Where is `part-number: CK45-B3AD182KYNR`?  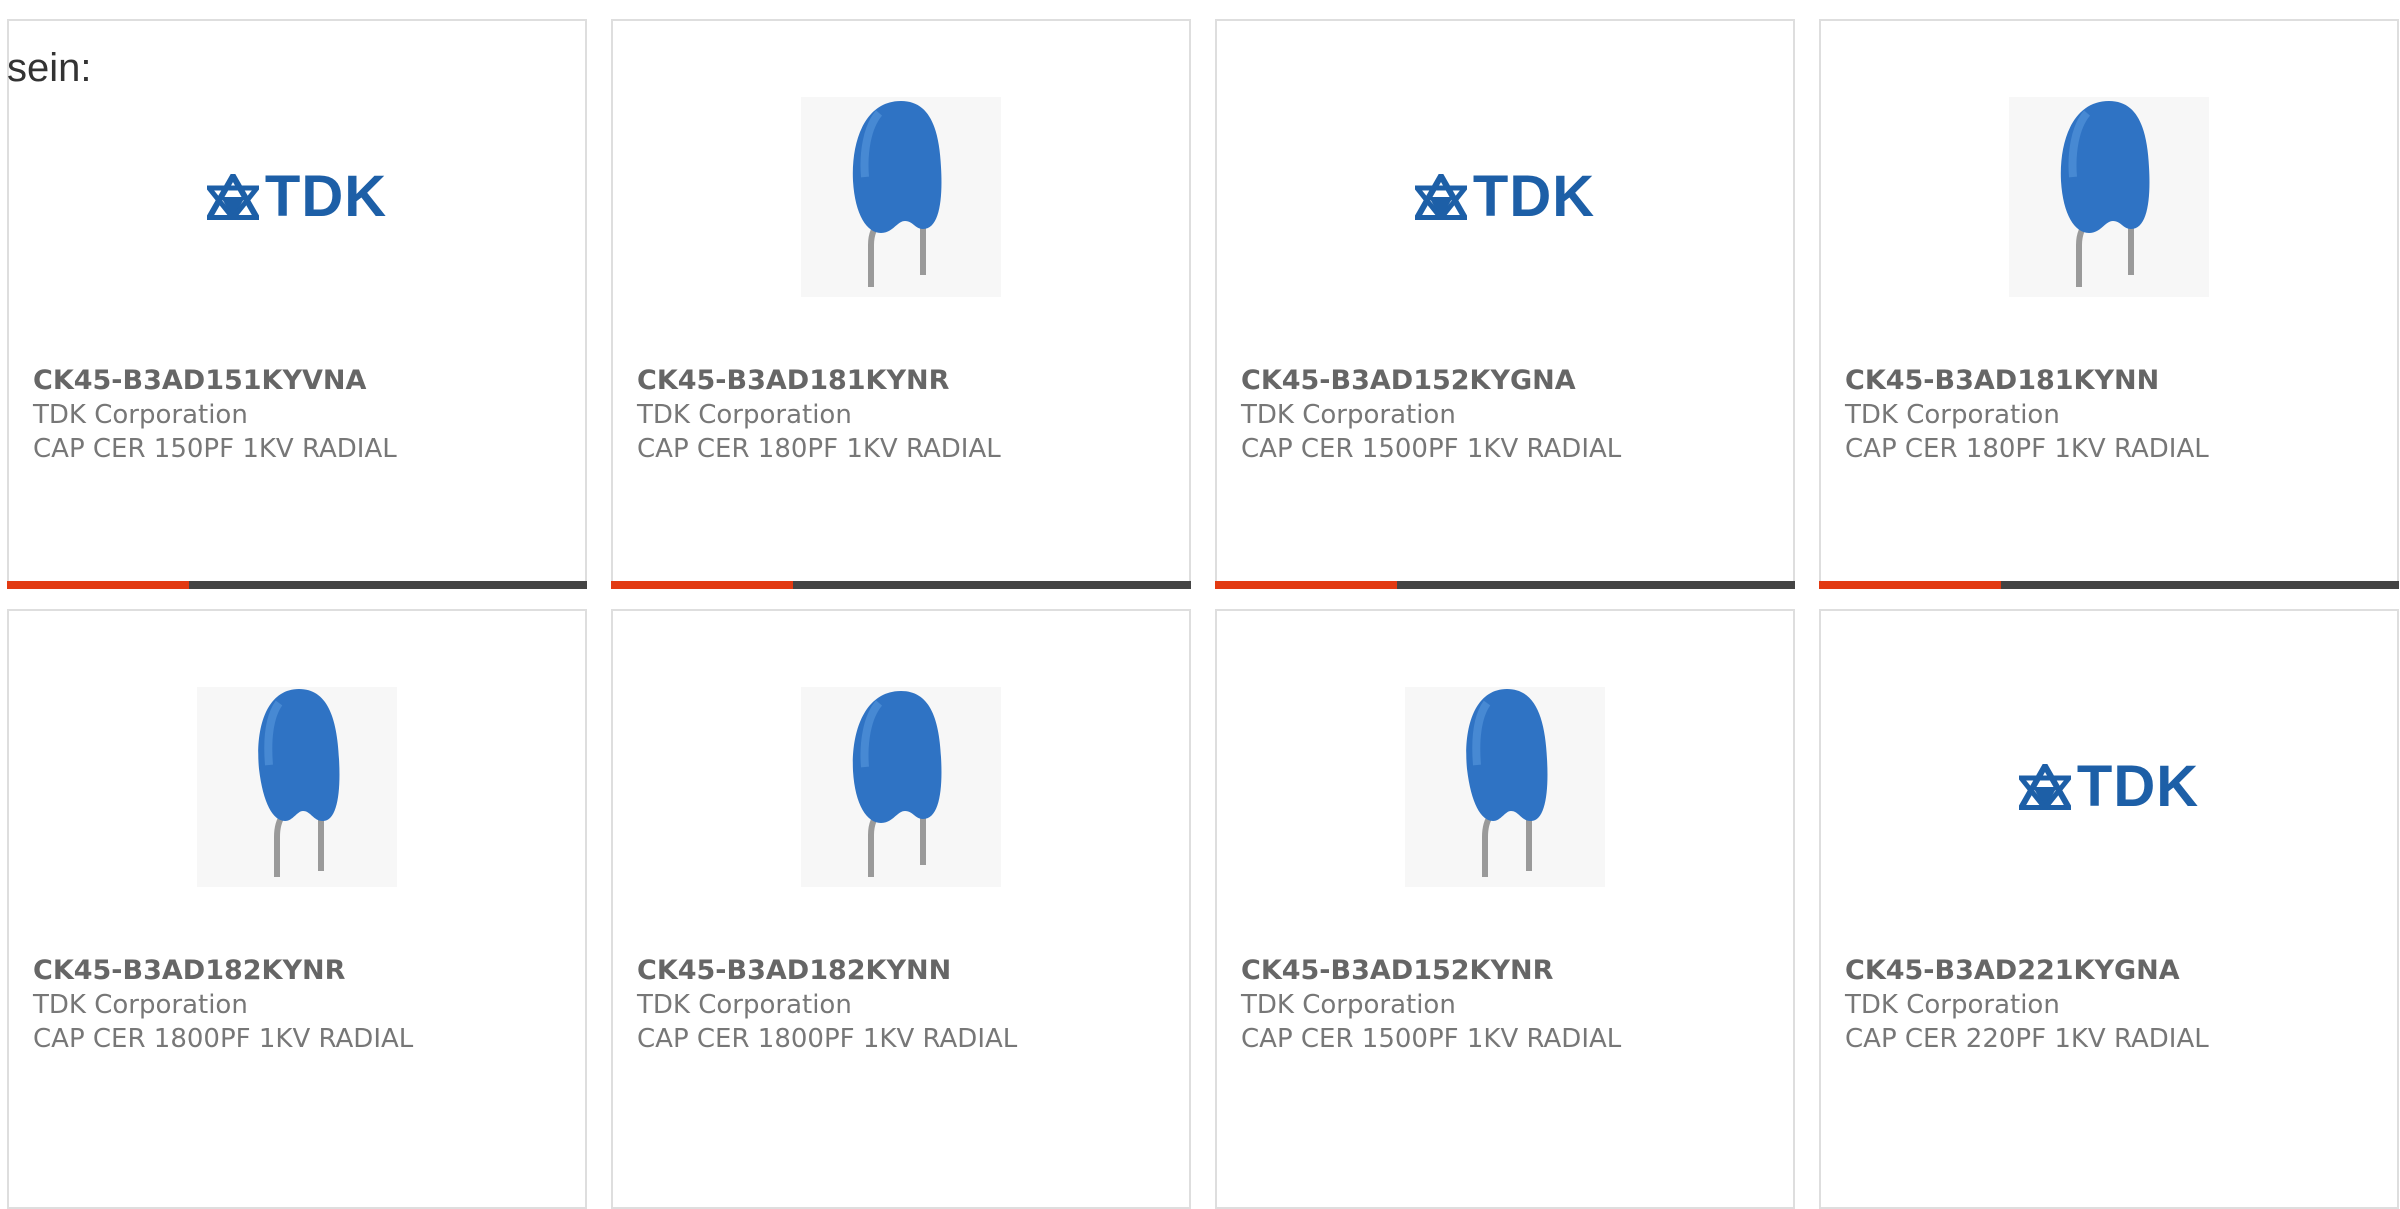 part-number: CK45-B3AD182KYNR is located at coordinates (301, 971).